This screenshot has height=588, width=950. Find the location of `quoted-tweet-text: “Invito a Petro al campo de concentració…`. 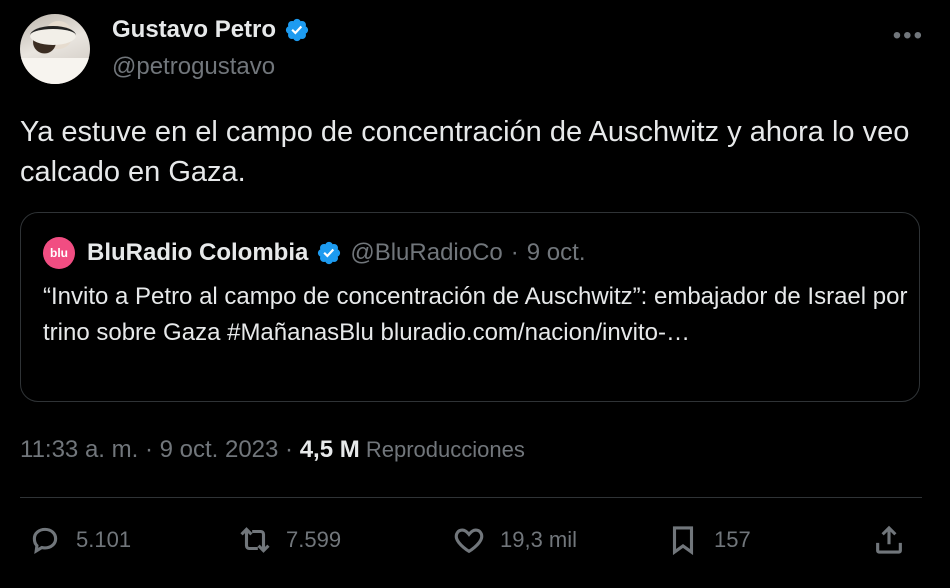

quoted-tweet-text: “Invito a Petro al campo de concentració… is located at coordinates (475, 314).